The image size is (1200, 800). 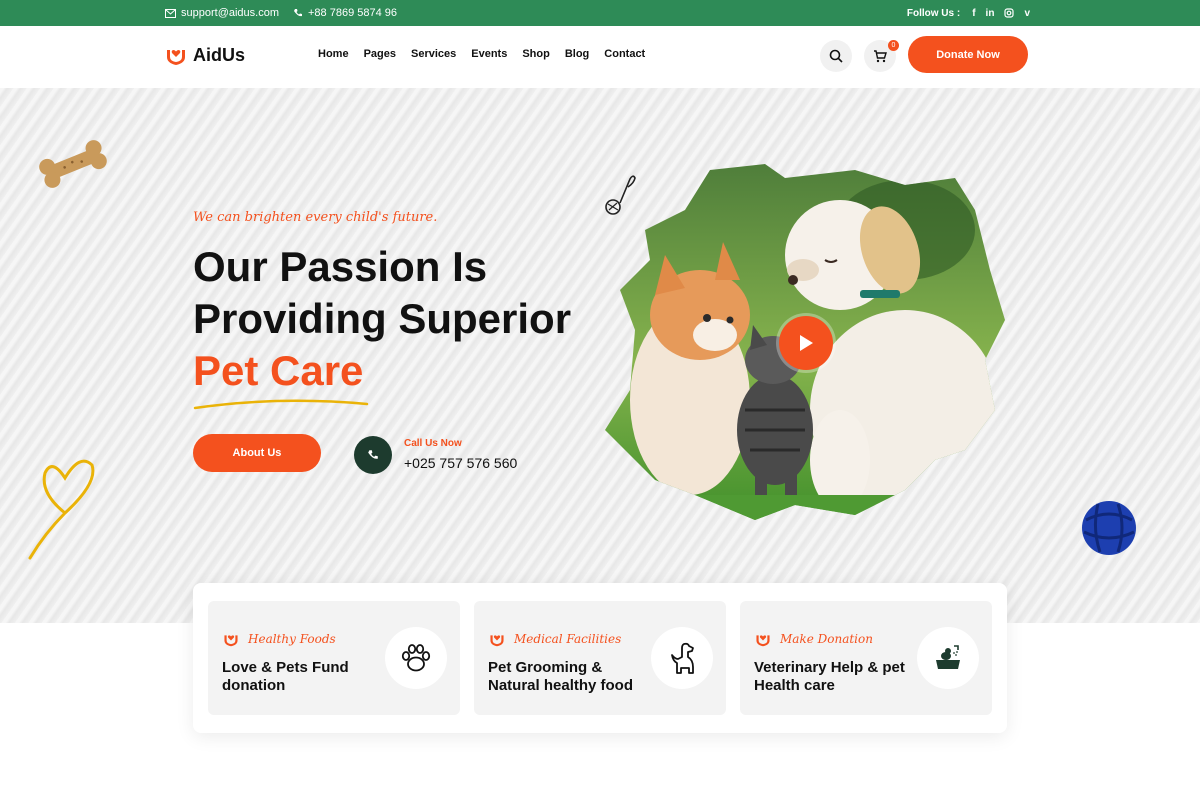 What do you see at coordinates (281, 404) in the screenshot?
I see `headline-underline` at bounding box center [281, 404].